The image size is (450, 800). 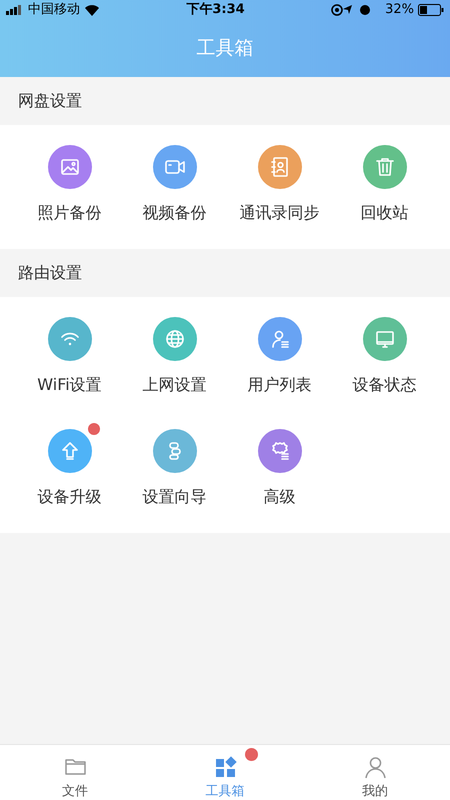 I want to click on tool-item: 设备升级, so click(x=69, y=477).